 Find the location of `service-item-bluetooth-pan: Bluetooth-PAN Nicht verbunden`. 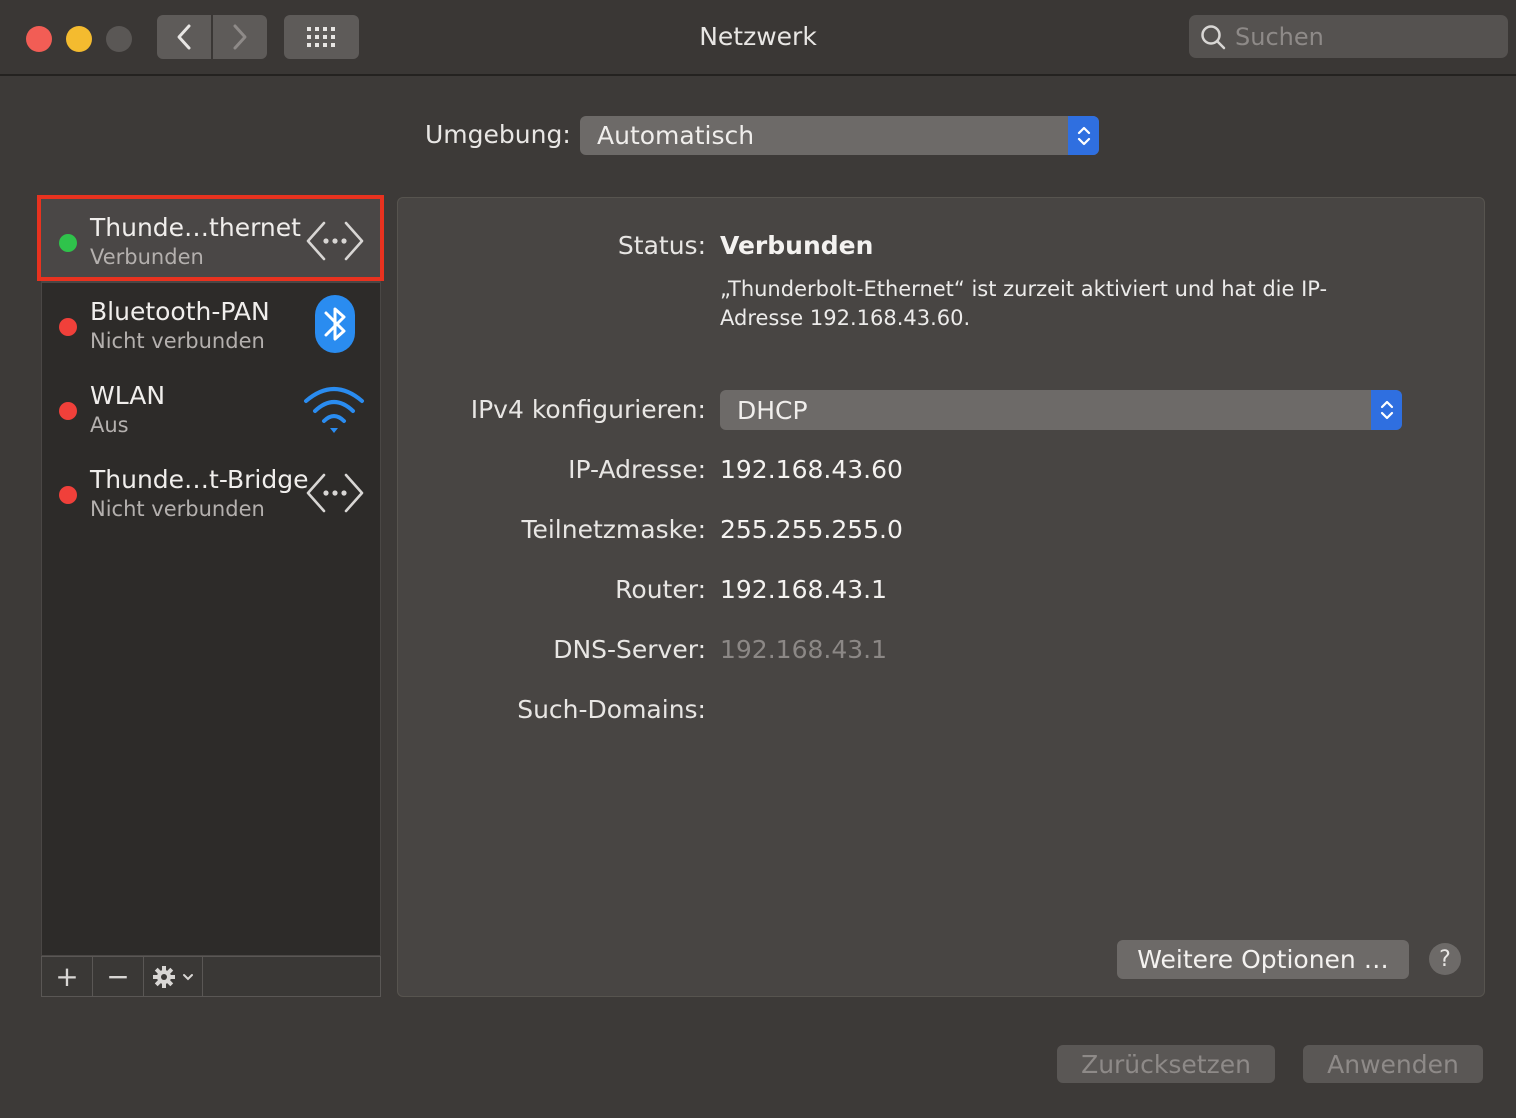

service-item-bluetooth-pan: Bluetooth-PAN Nicht verbunden is located at coordinates (211, 325).